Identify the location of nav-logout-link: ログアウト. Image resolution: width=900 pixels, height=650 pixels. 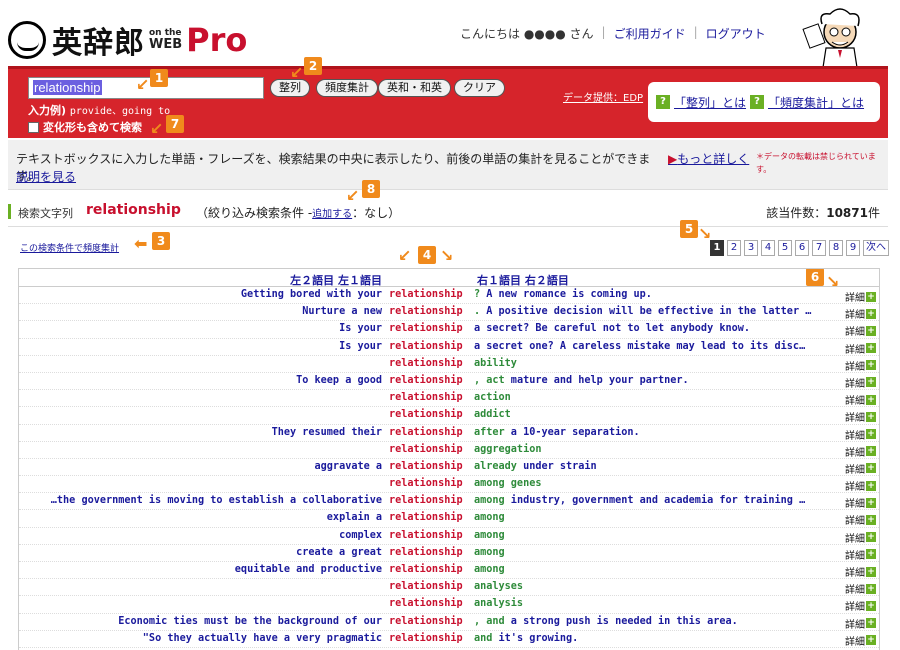
(736, 33).